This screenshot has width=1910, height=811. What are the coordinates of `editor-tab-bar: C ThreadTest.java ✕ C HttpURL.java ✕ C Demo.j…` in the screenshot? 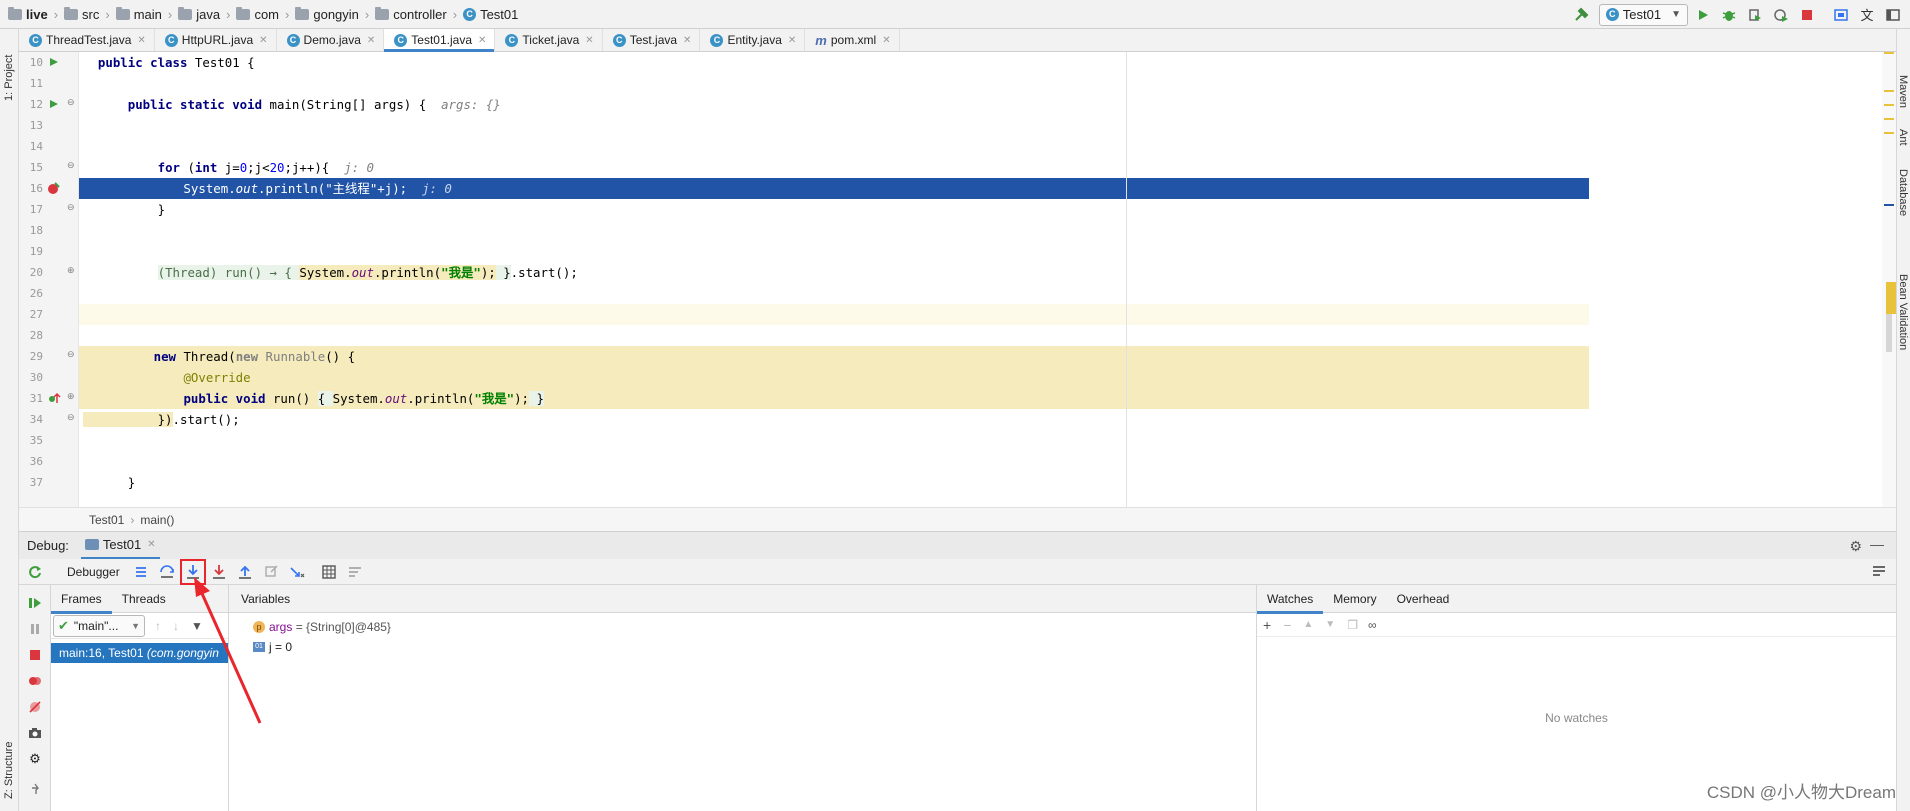 It's located at (957, 40).